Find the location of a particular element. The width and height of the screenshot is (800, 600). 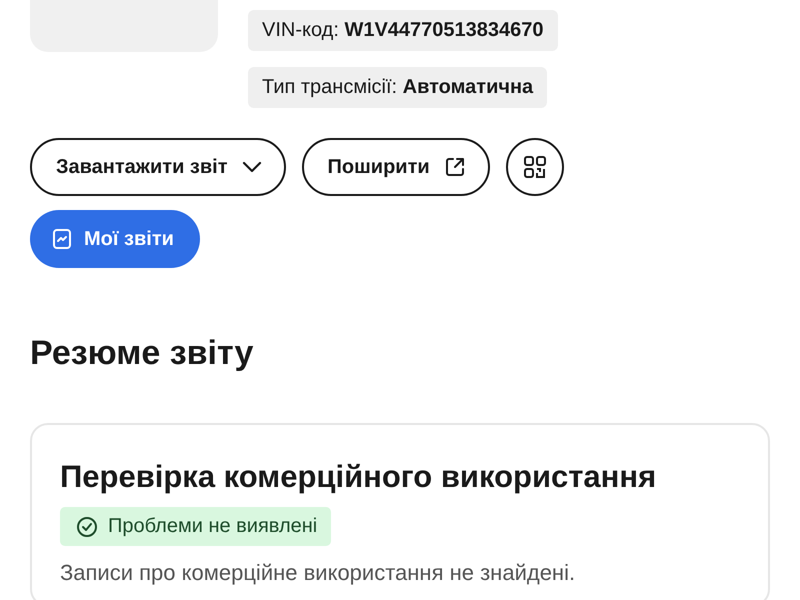

chevron-down-icon is located at coordinates (252, 167).